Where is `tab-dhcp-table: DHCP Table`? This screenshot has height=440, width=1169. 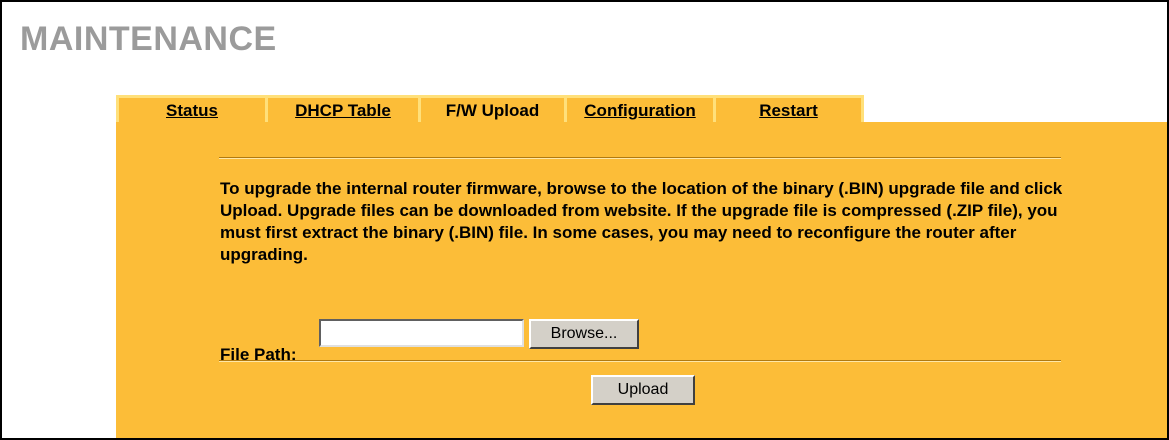
tab-dhcp-table: DHCP Table is located at coordinates (344, 111).